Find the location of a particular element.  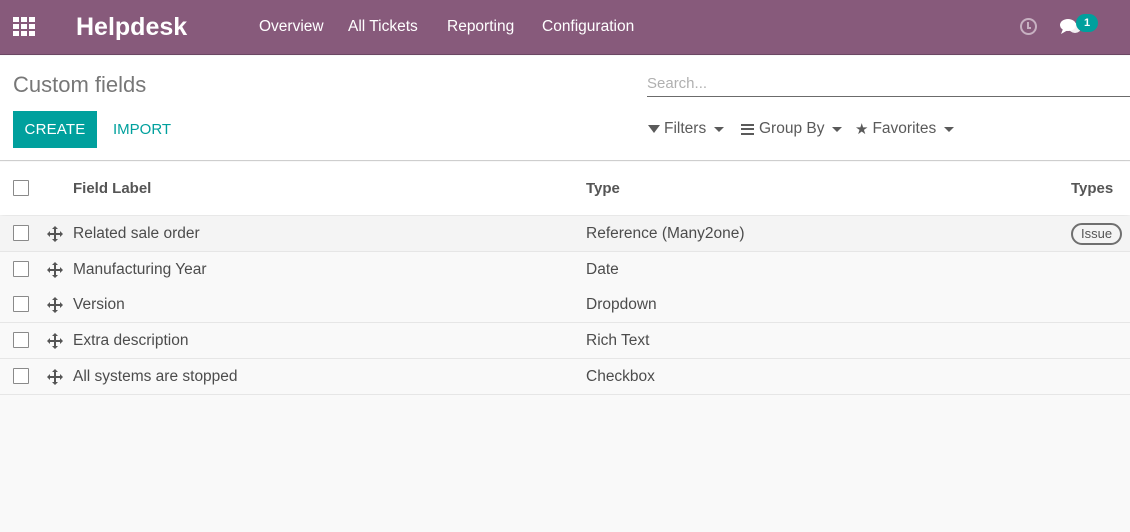

menu-configuration: Configuration is located at coordinates (588, 27).